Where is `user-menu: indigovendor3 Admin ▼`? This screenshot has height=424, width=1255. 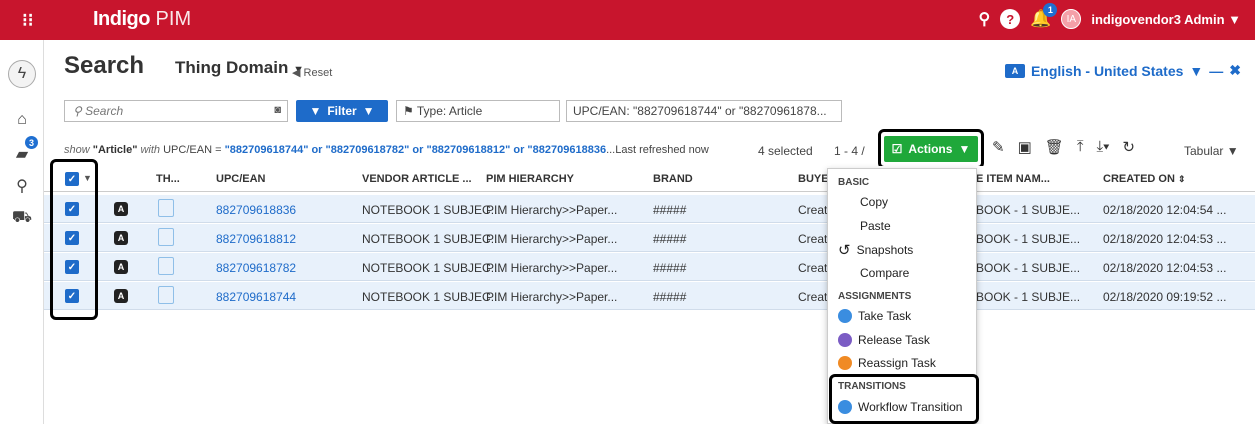 user-menu: indigovendor3 Admin ▼ is located at coordinates (1166, 19).